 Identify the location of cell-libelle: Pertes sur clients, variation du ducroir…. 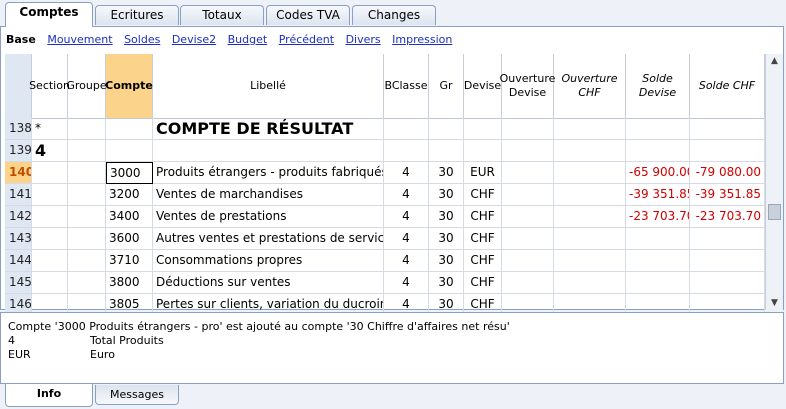
(268, 303).